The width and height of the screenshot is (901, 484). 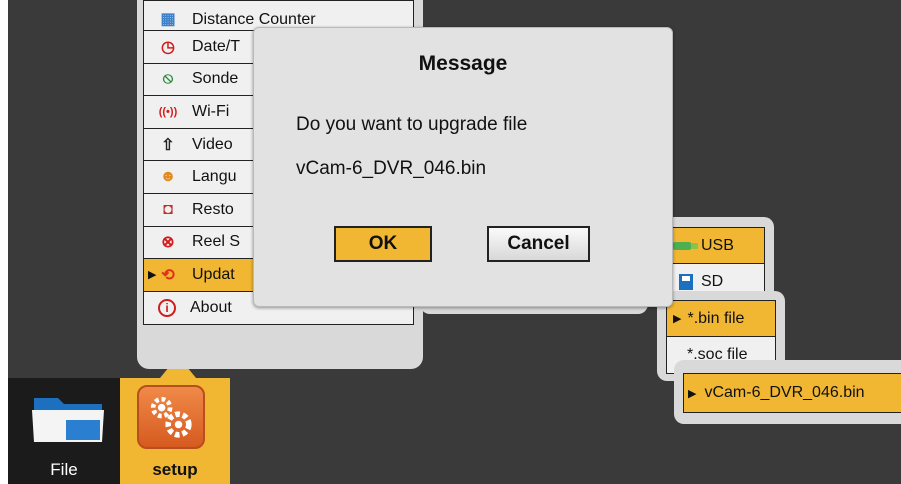 What do you see at coordinates (168, 111) in the screenshot?
I see `wifi-icon: ((•))` at bounding box center [168, 111].